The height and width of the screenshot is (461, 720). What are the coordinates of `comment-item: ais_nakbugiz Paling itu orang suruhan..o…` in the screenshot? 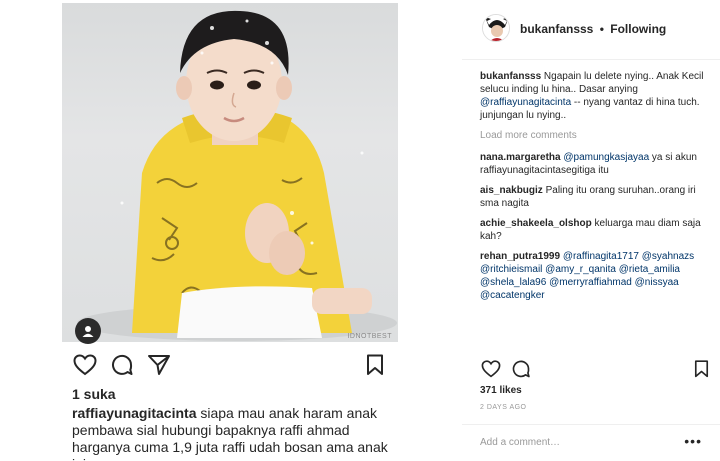 It's located at (596, 197).